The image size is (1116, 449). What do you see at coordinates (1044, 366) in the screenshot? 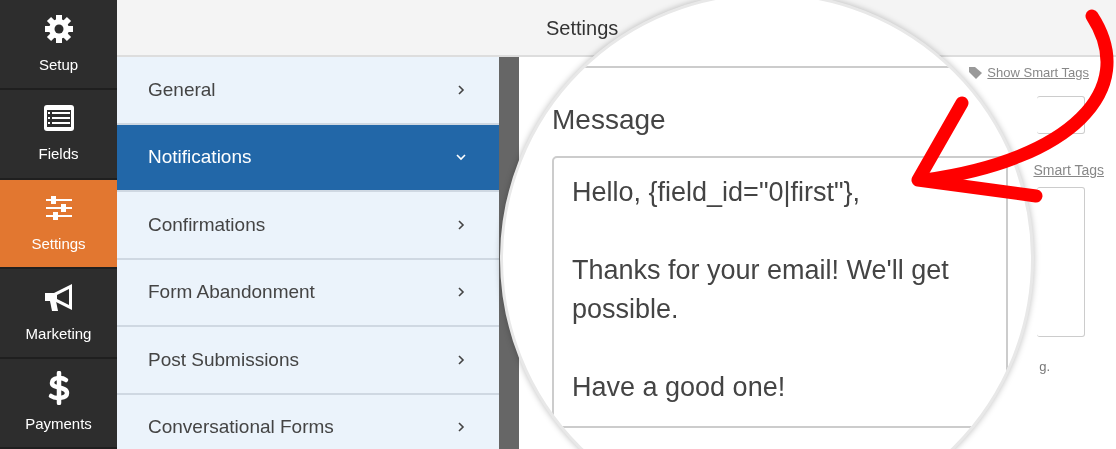
I see `field-description: g.` at bounding box center [1044, 366].